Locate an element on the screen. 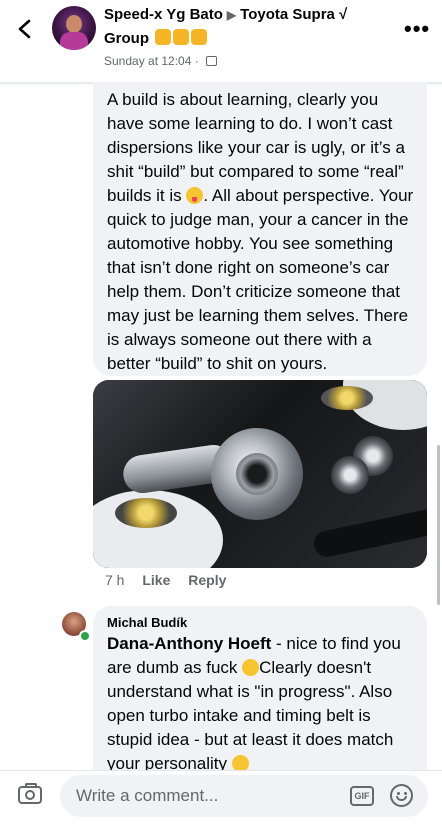  comment-time-ago: 7 h is located at coordinates (115, 580).